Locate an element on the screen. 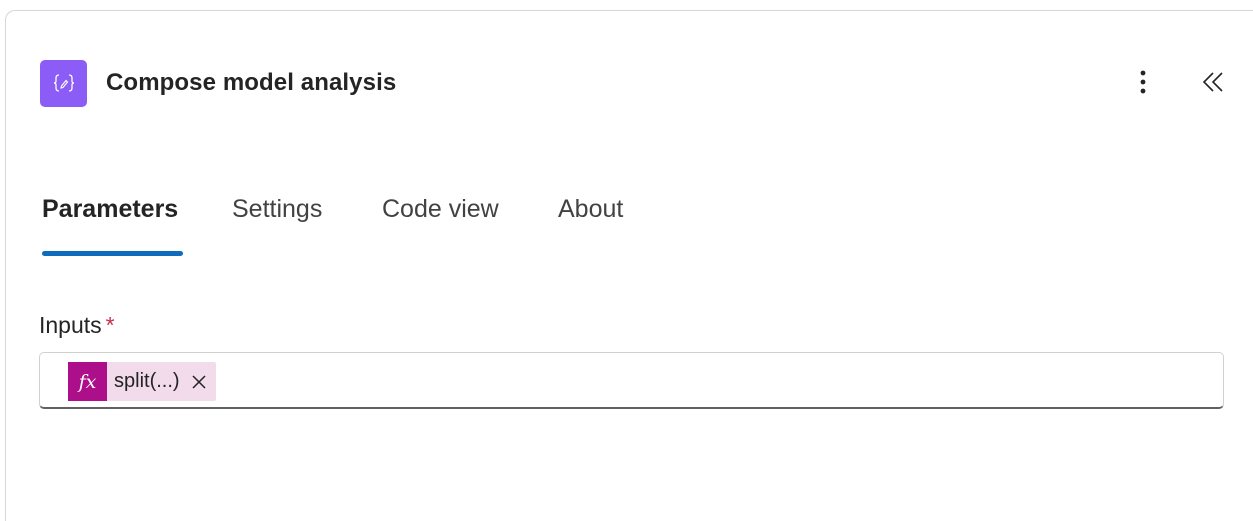 The width and height of the screenshot is (1253, 521). active-tab-indicator is located at coordinates (112, 253).